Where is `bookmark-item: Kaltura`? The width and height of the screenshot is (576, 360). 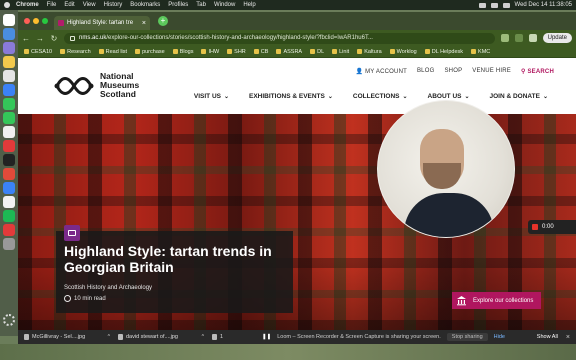 bookmark-item: Kaltura is located at coordinates (369, 52).